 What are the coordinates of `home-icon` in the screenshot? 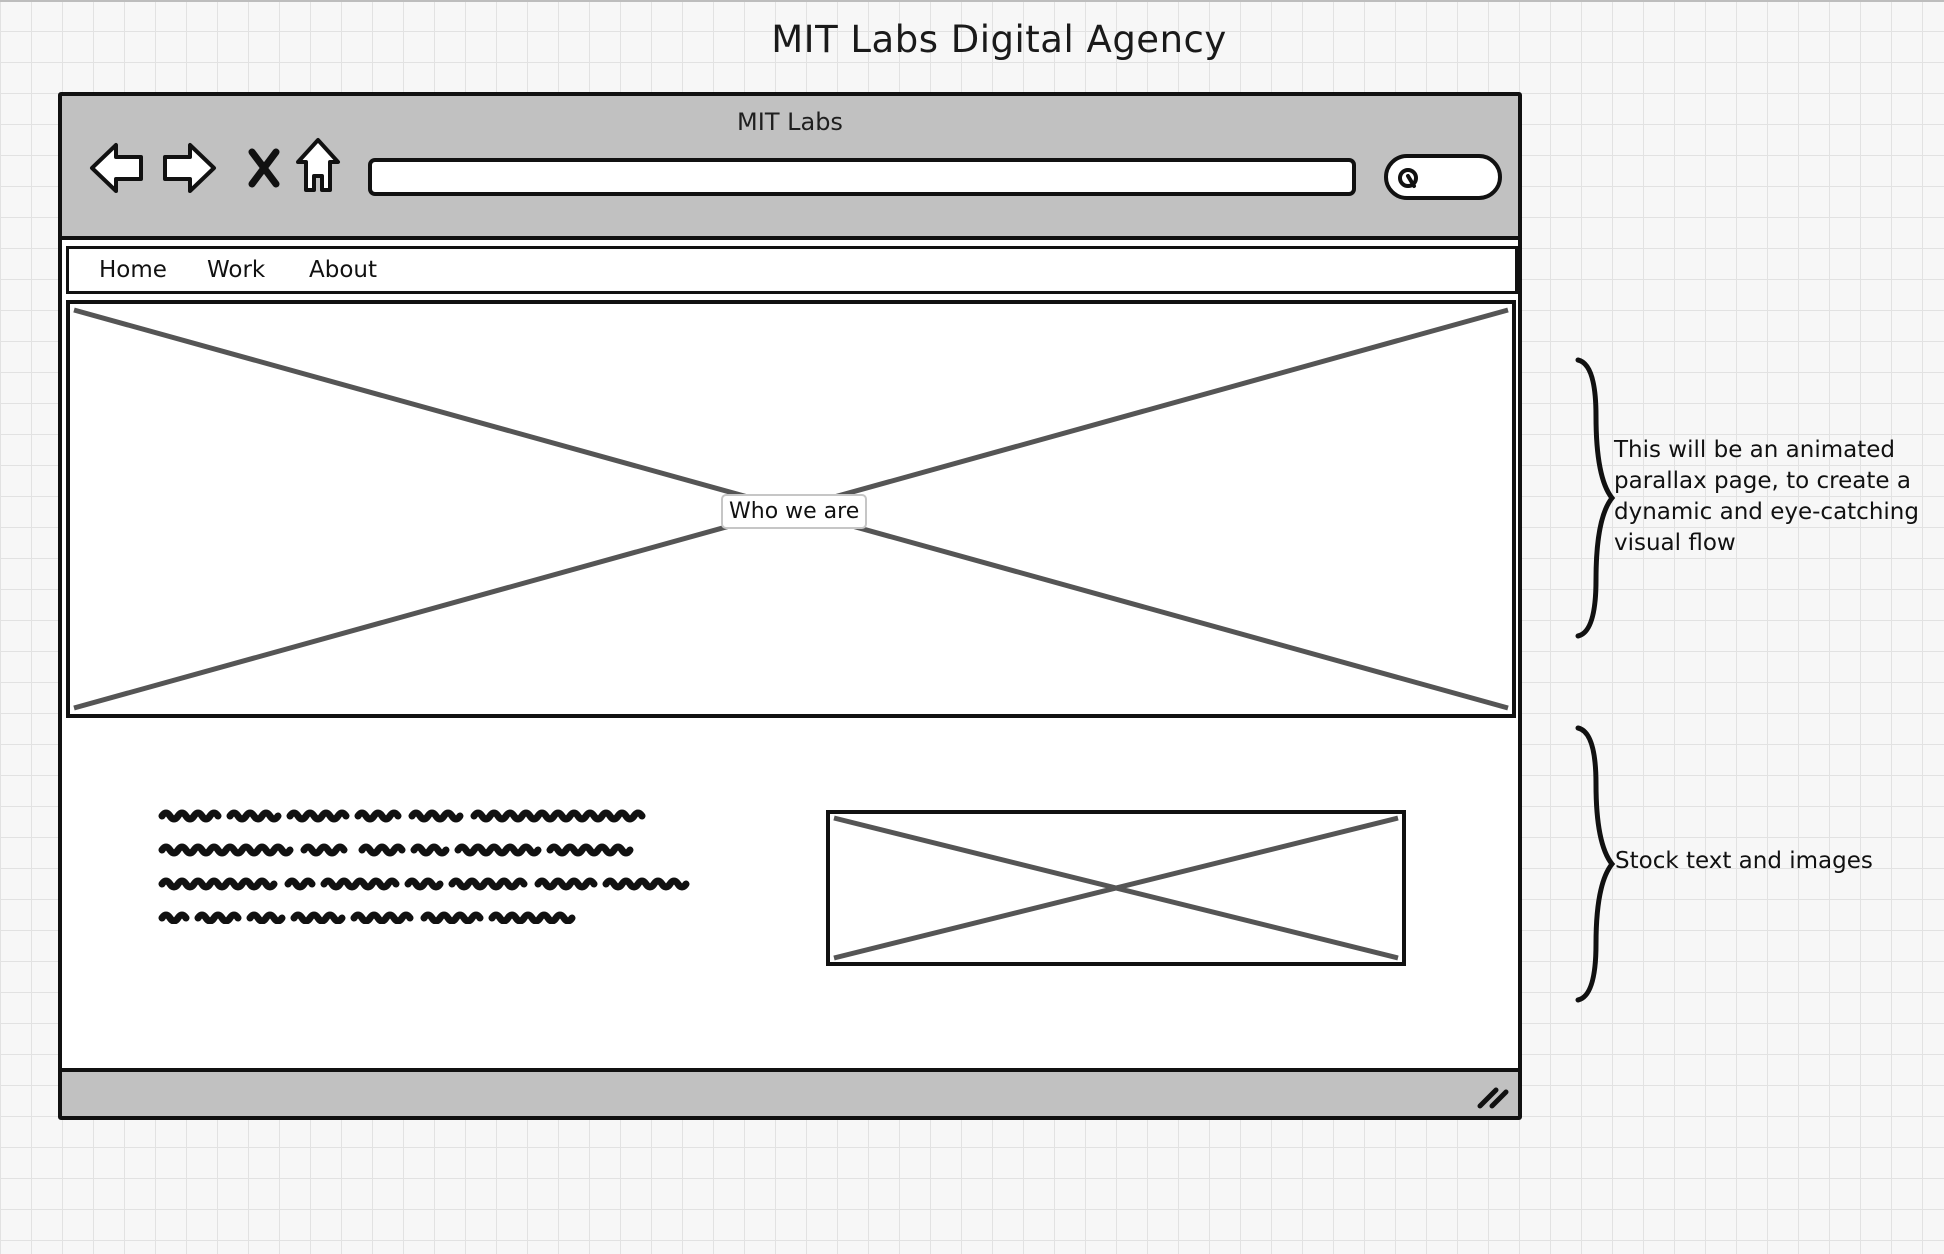 It's located at (318, 165).